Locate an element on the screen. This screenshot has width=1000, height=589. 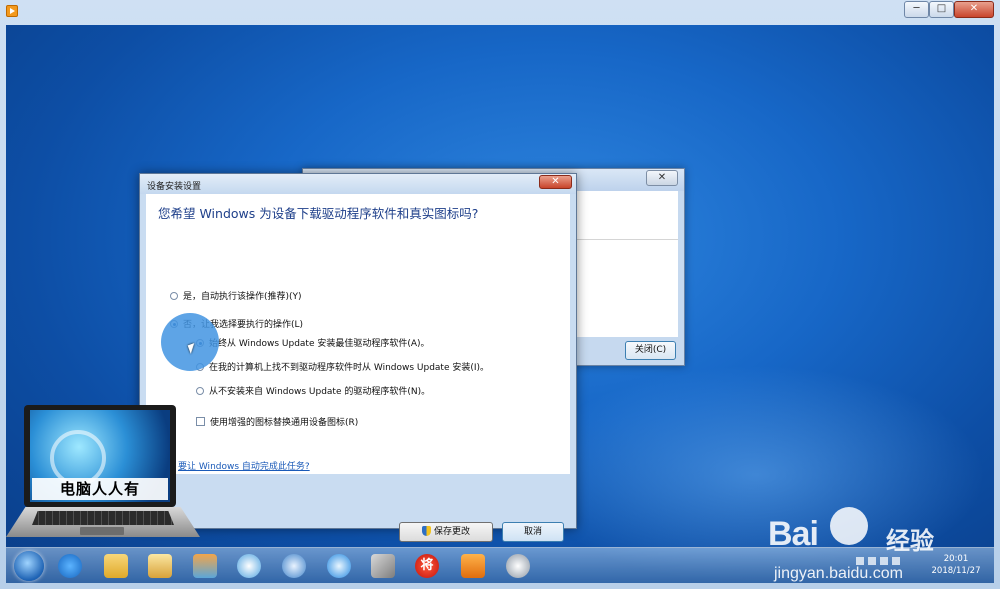
background-dialog-close-button: 关闭(C) is located at coordinates (650, 350).